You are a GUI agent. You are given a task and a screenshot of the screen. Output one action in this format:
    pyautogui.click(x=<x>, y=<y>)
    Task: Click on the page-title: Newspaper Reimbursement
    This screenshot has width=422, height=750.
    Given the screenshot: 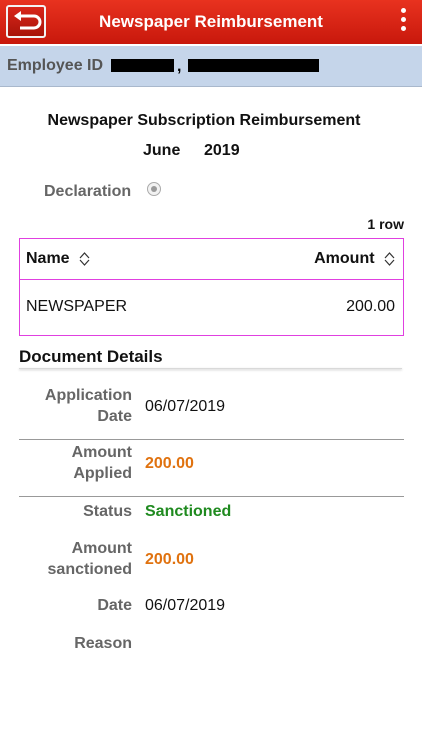 What is the action you would take?
    pyautogui.click(x=211, y=21)
    